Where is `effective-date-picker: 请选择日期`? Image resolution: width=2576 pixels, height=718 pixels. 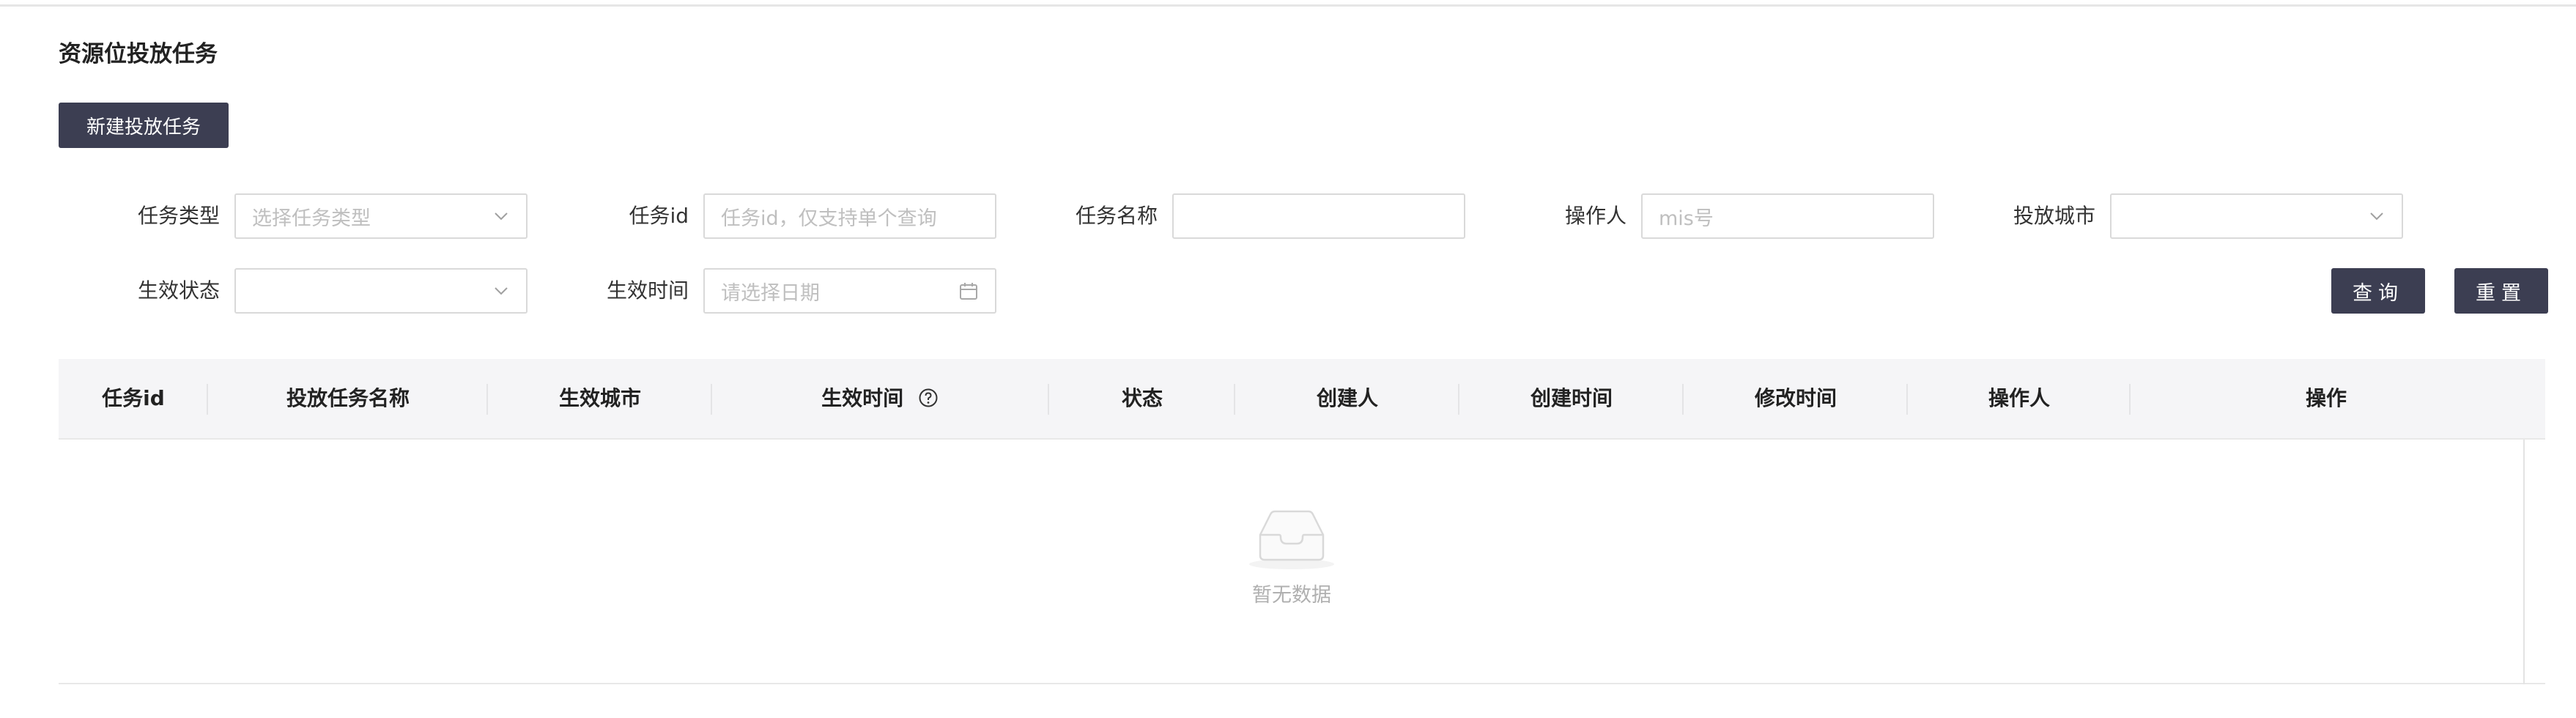 effective-date-picker: 请选择日期 is located at coordinates (849, 291).